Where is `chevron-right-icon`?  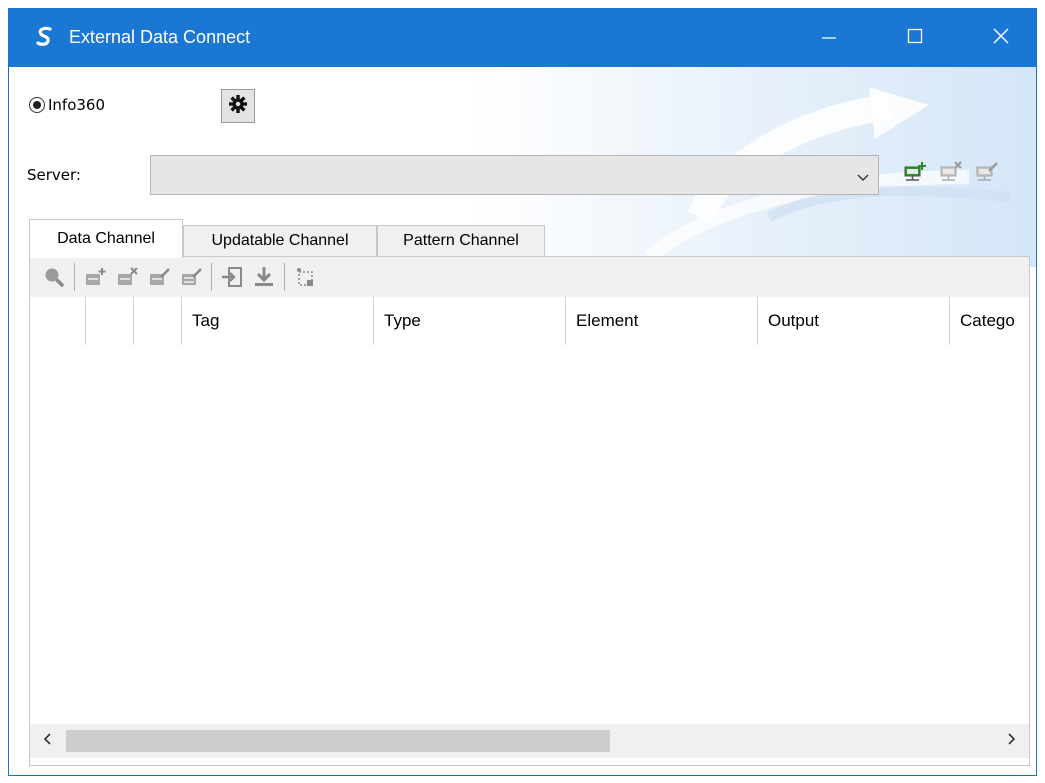
chevron-right-icon is located at coordinates (1012, 741).